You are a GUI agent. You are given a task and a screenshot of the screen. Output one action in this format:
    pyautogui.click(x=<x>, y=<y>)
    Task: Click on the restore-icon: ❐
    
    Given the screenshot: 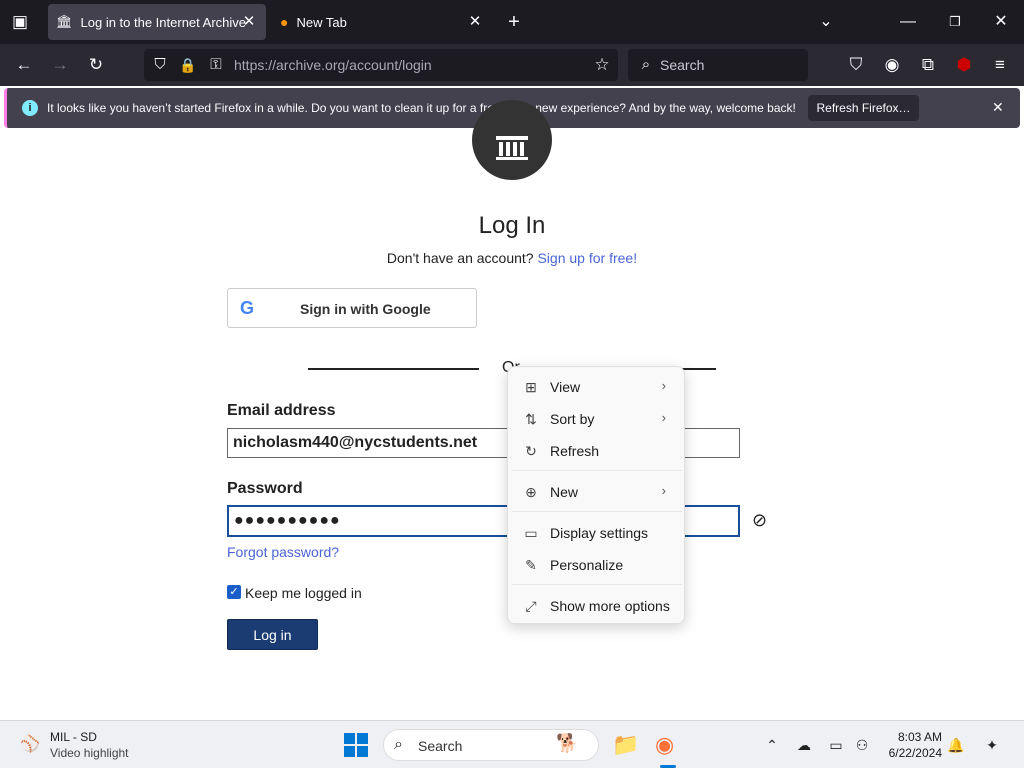 What is the action you would take?
    pyautogui.click(x=955, y=22)
    